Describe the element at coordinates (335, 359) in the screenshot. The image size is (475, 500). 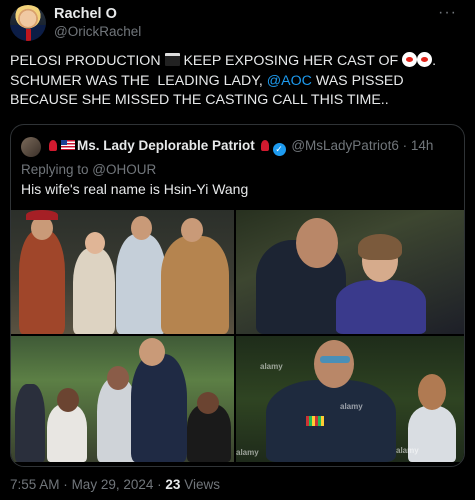
I see `sunglasses` at that location.